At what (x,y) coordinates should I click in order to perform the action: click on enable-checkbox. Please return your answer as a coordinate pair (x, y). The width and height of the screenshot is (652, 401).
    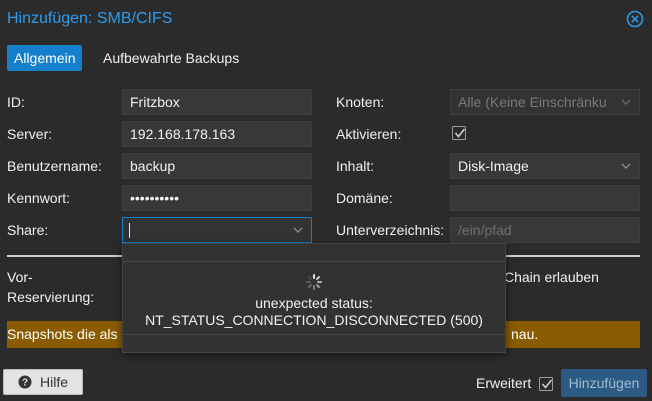
    Looking at the image, I should click on (459, 133).